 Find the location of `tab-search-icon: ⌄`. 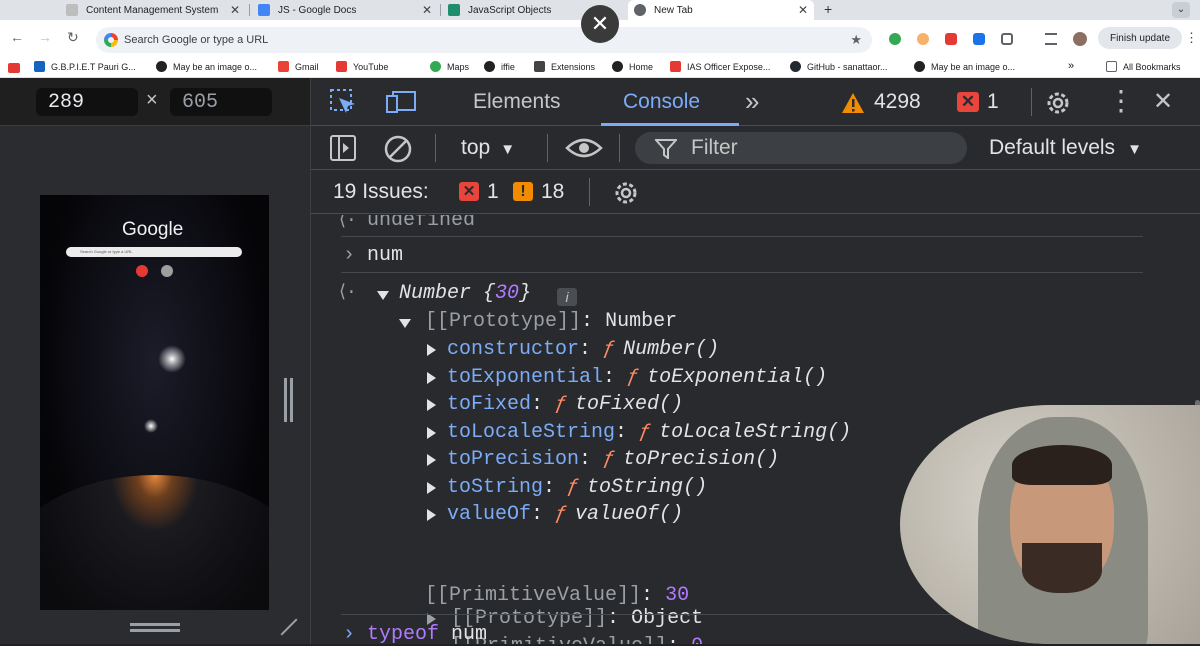

tab-search-icon: ⌄ is located at coordinates (1181, 10).